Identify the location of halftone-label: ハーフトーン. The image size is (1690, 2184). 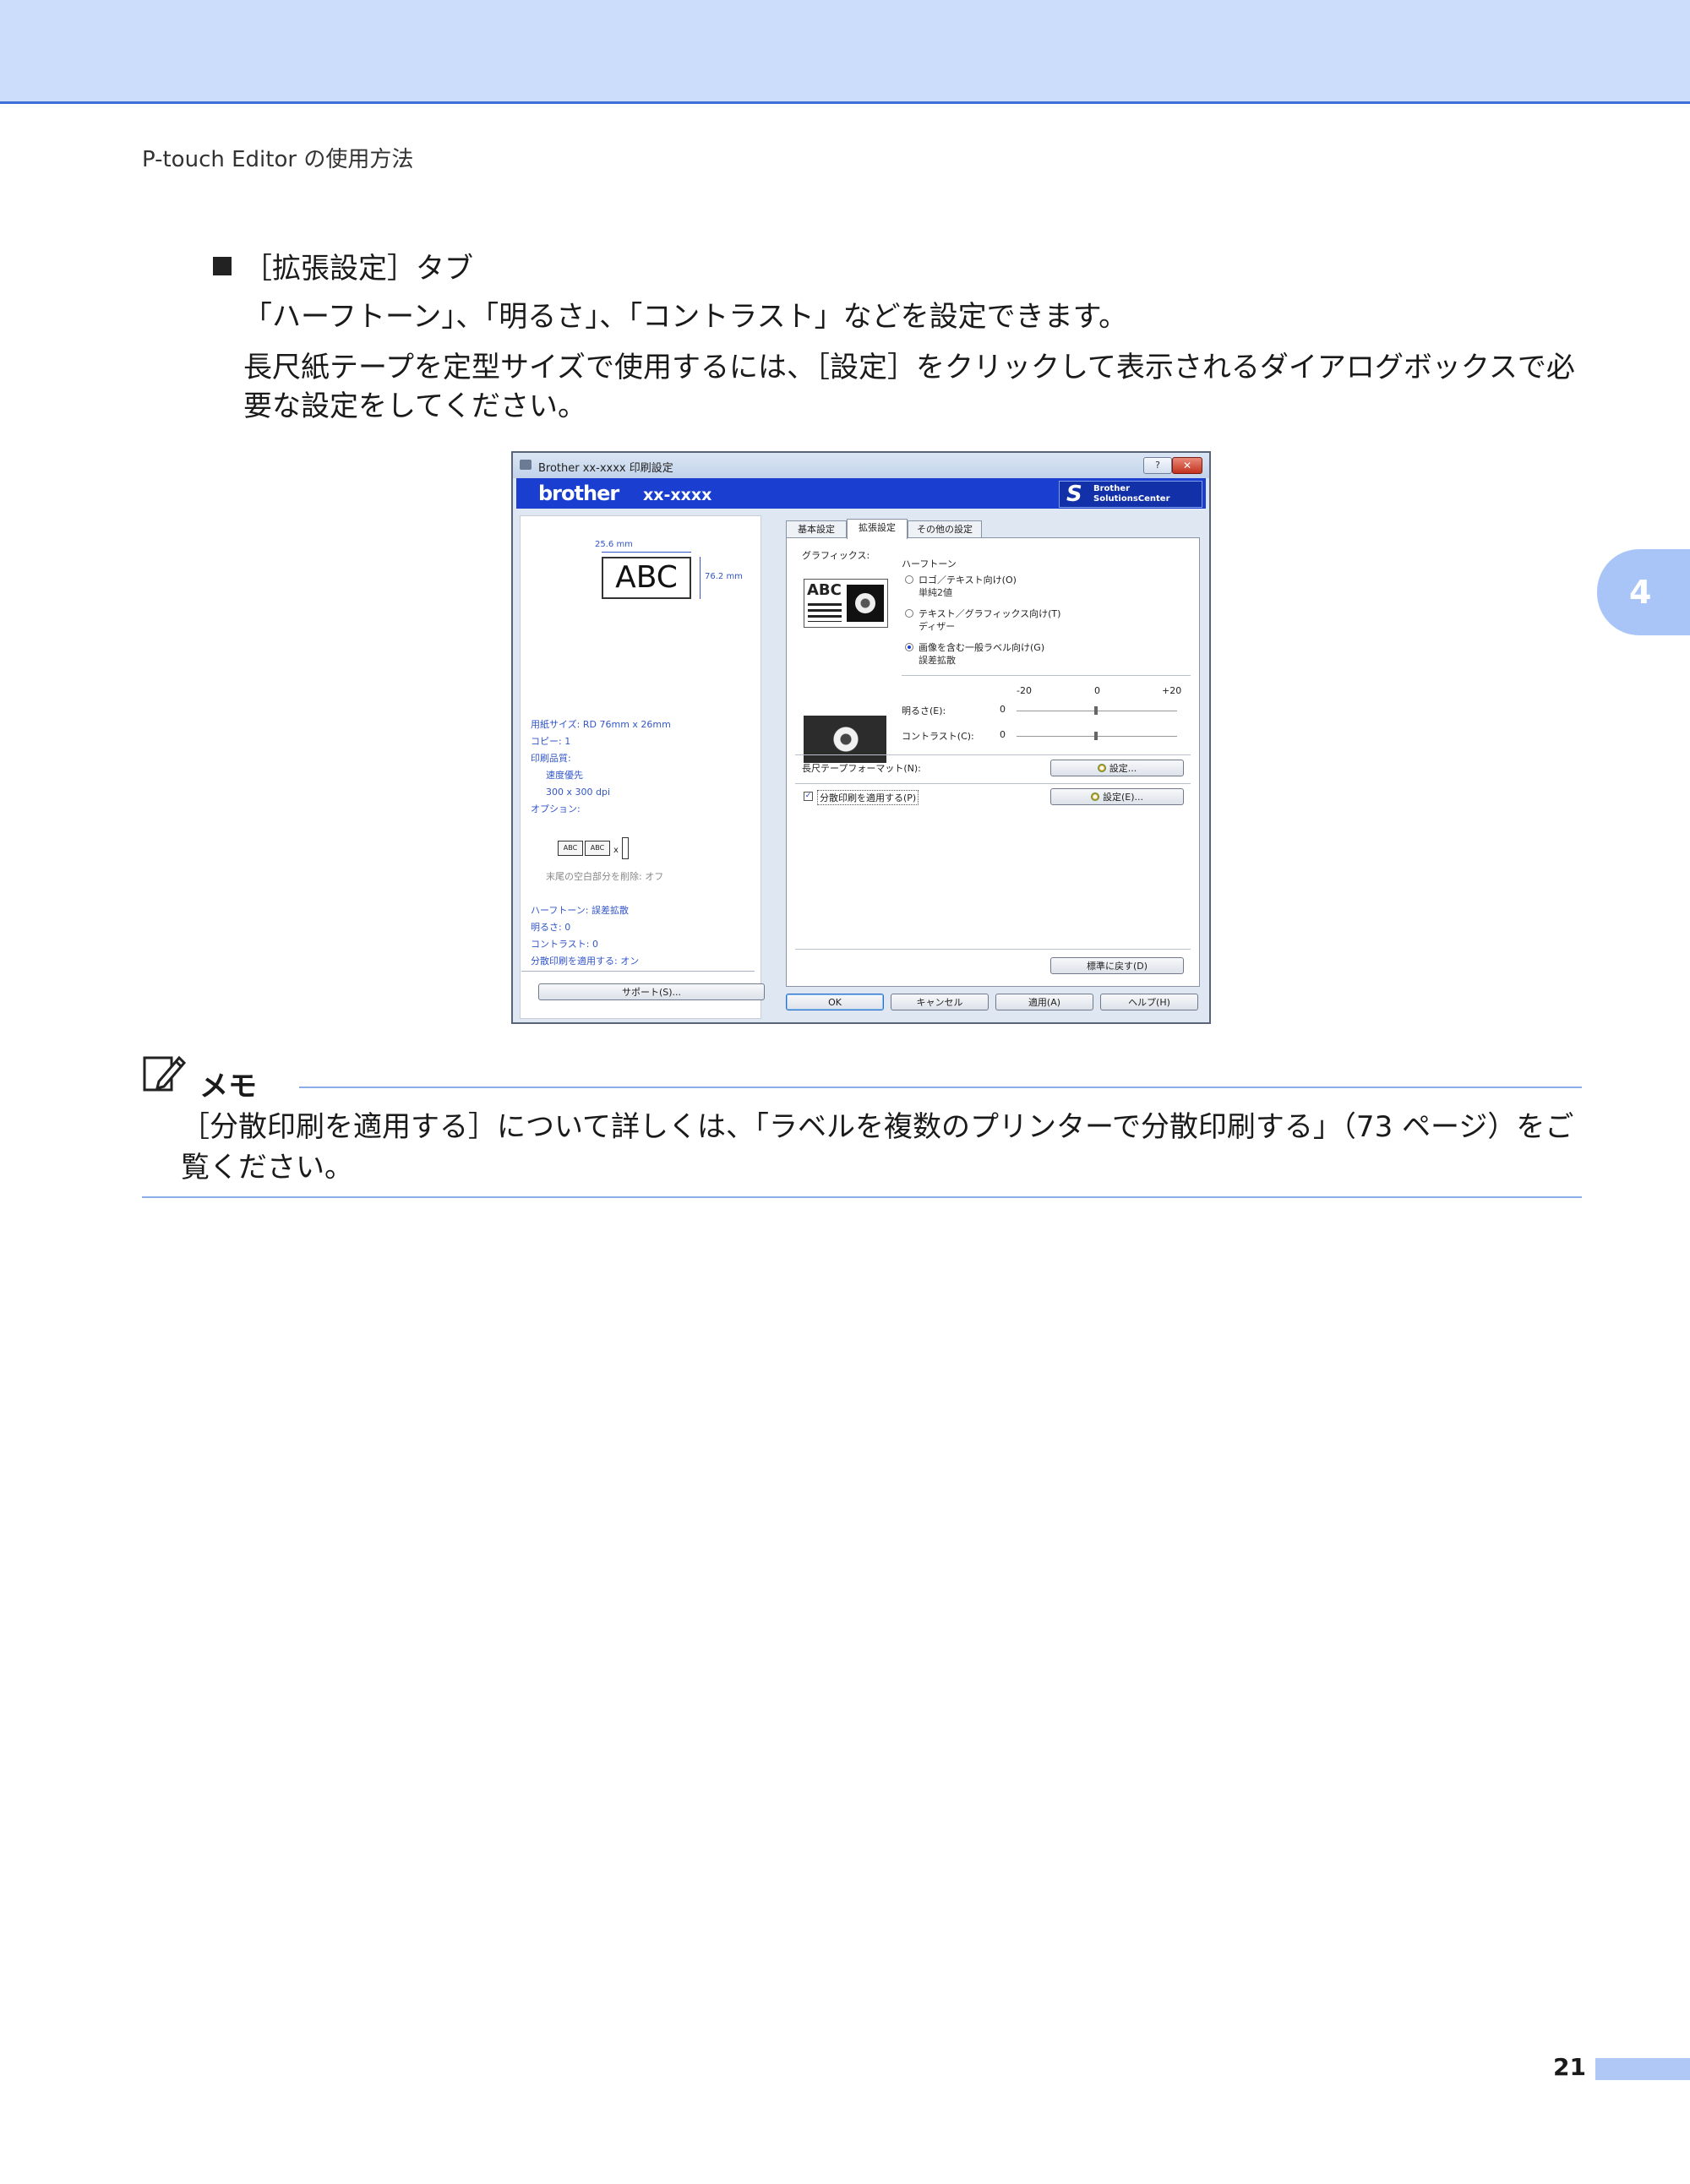
(929, 563).